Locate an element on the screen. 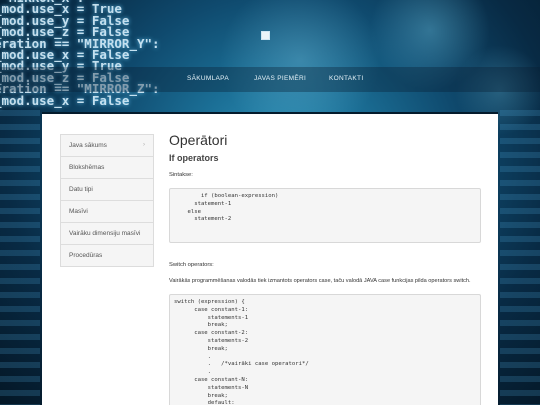  sidebar-item-label: Java sākums is located at coordinates (88, 145).